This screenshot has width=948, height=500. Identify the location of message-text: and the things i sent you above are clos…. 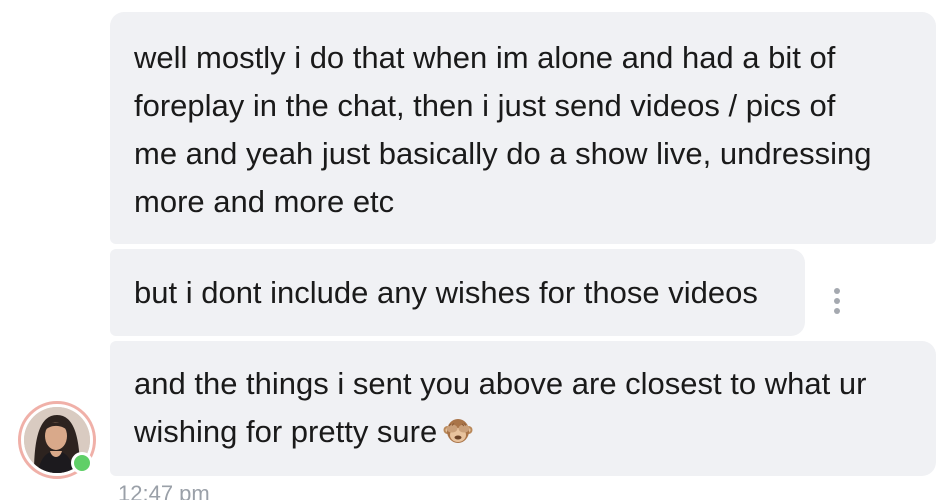
(500, 407).